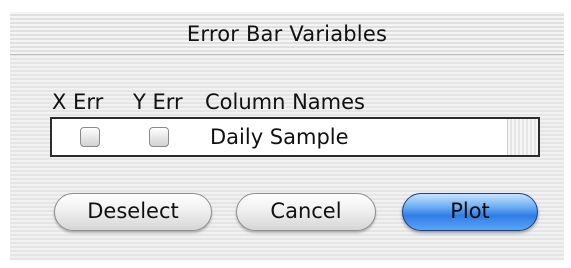  Describe the element at coordinates (78, 102) in the screenshot. I see `x-err-column-header: X Err` at that location.